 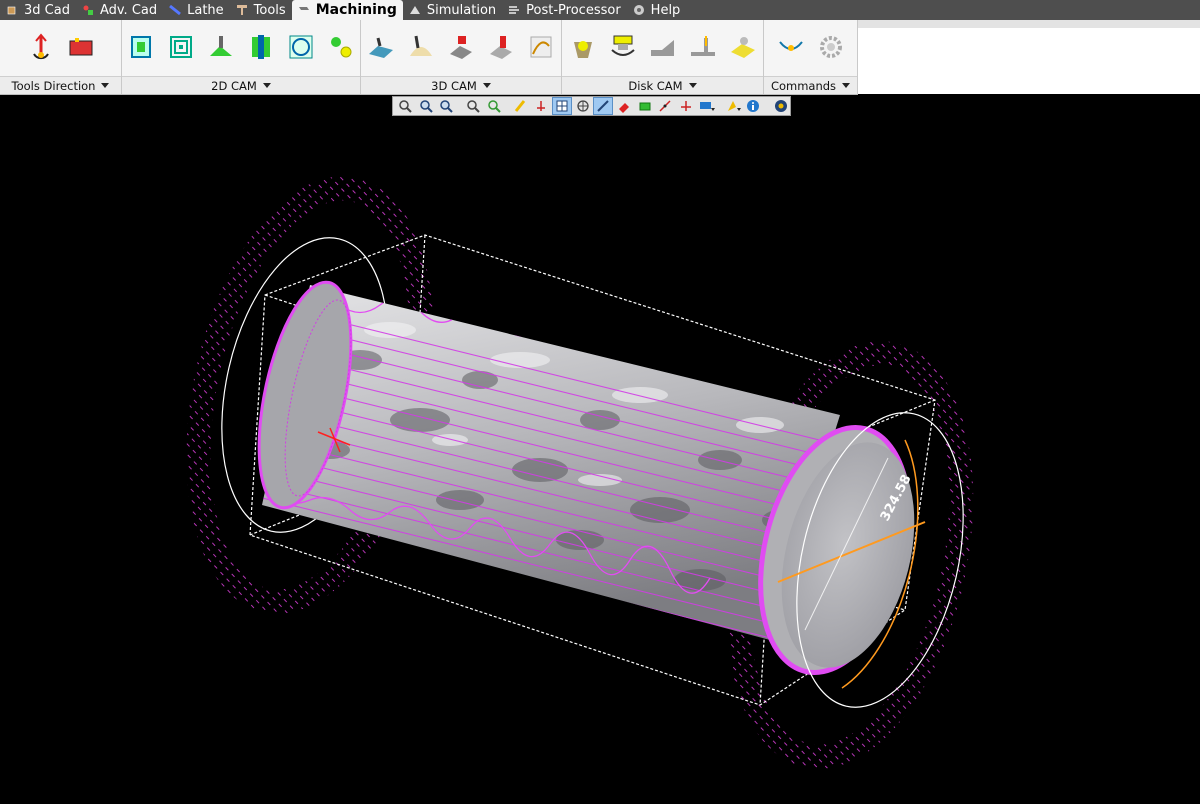 I want to click on menu-help: Help, so click(x=657, y=10).